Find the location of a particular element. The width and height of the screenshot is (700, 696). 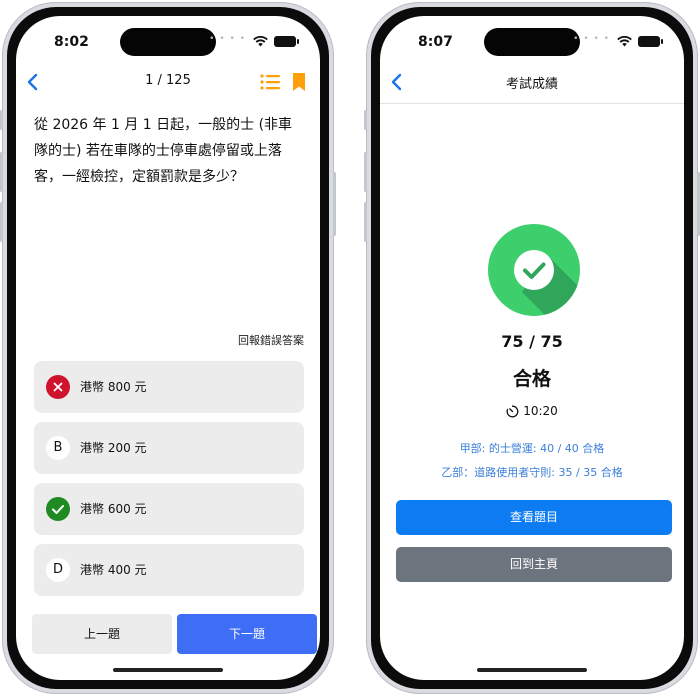

option-b-badge: B is located at coordinates (58, 448).